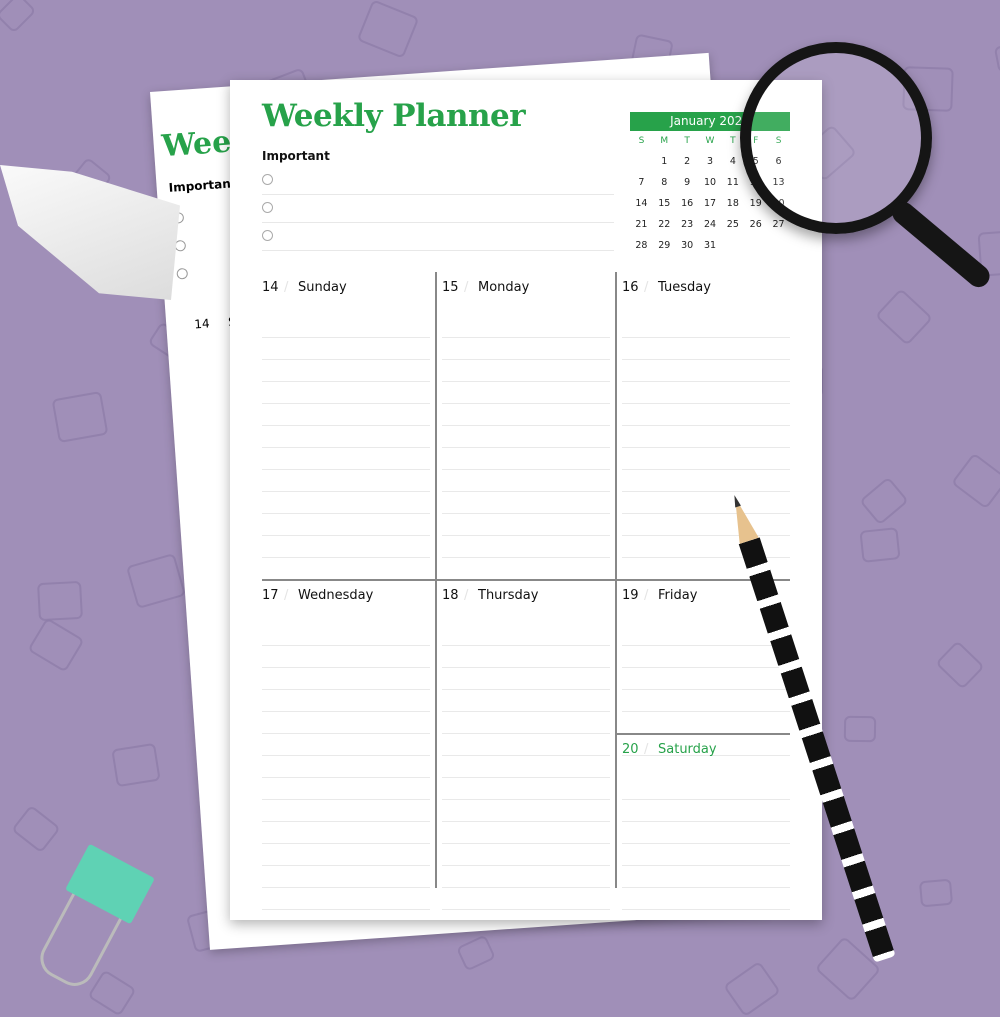 This screenshot has height=1017, width=1000. What do you see at coordinates (641, 245) in the screenshot?
I see `calendar-day: 28` at bounding box center [641, 245].